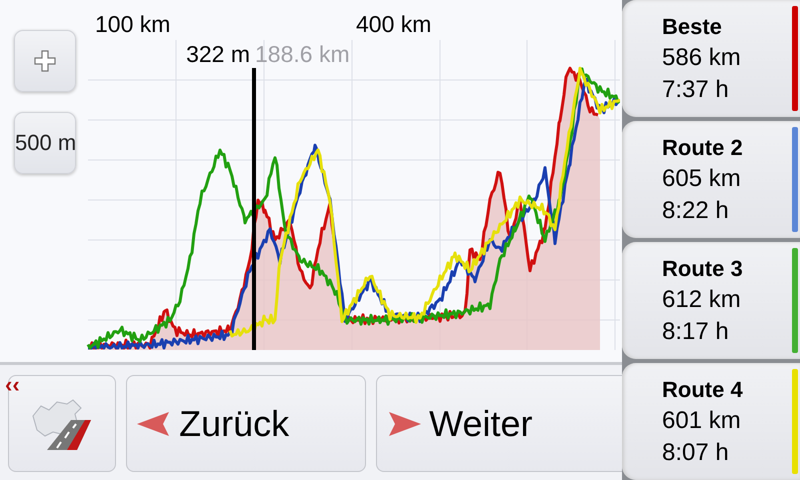 The height and width of the screenshot is (480, 800). I want to click on plus-icon, so click(45, 61).